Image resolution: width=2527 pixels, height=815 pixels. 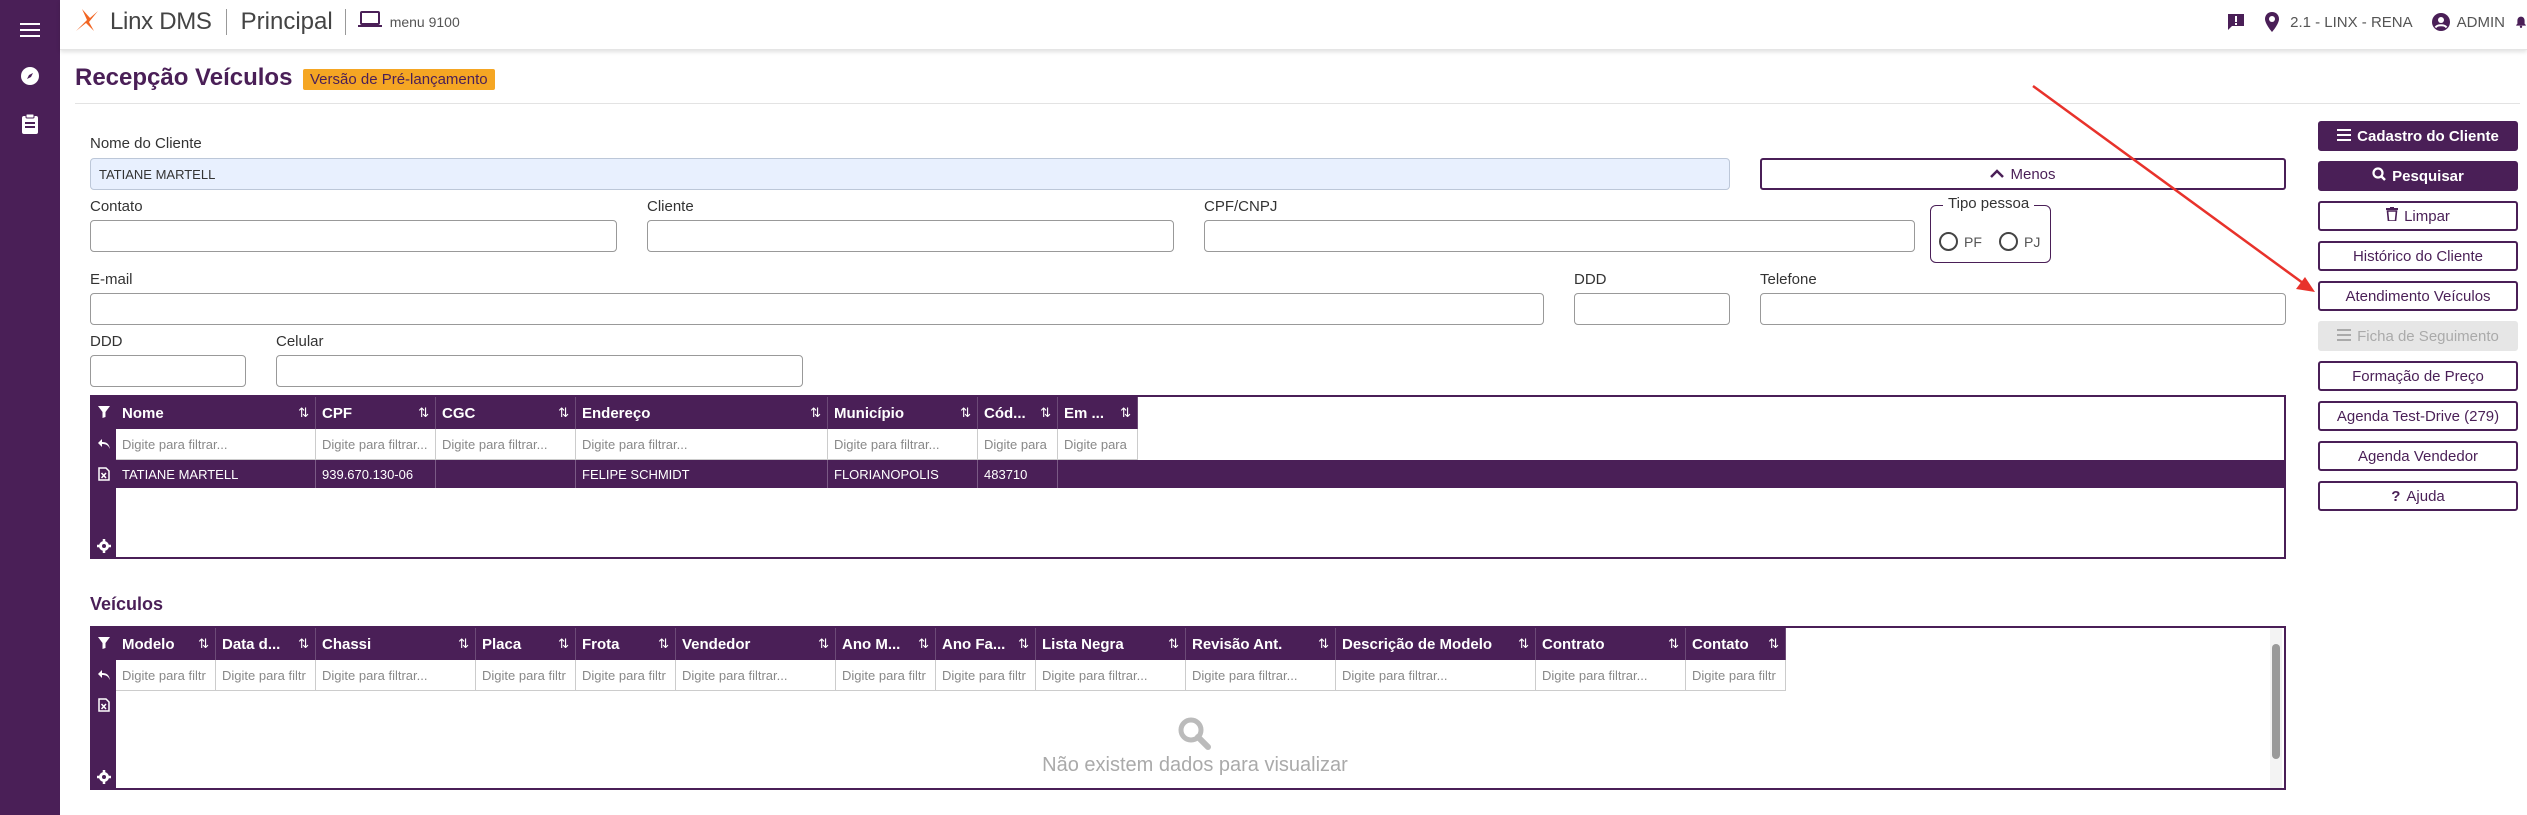 What do you see at coordinates (1018, 413) in the screenshot?
I see `col-header-cod: Cód... ⇅` at bounding box center [1018, 413].